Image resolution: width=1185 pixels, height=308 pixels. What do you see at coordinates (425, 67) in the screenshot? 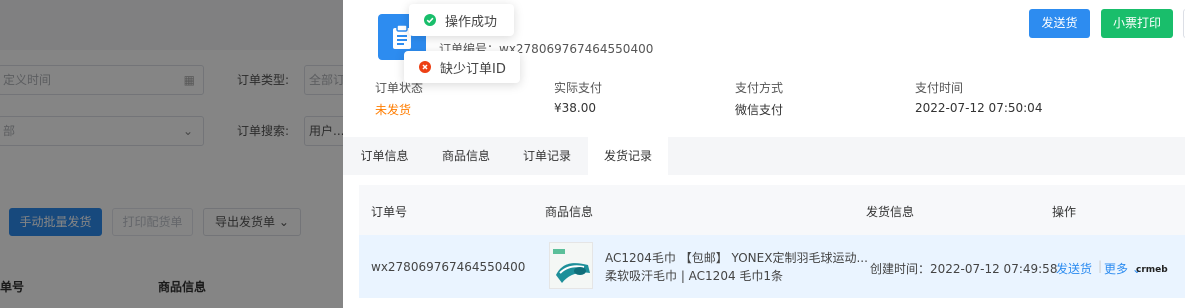
I see `close-circle-icon` at bounding box center [425, 67].